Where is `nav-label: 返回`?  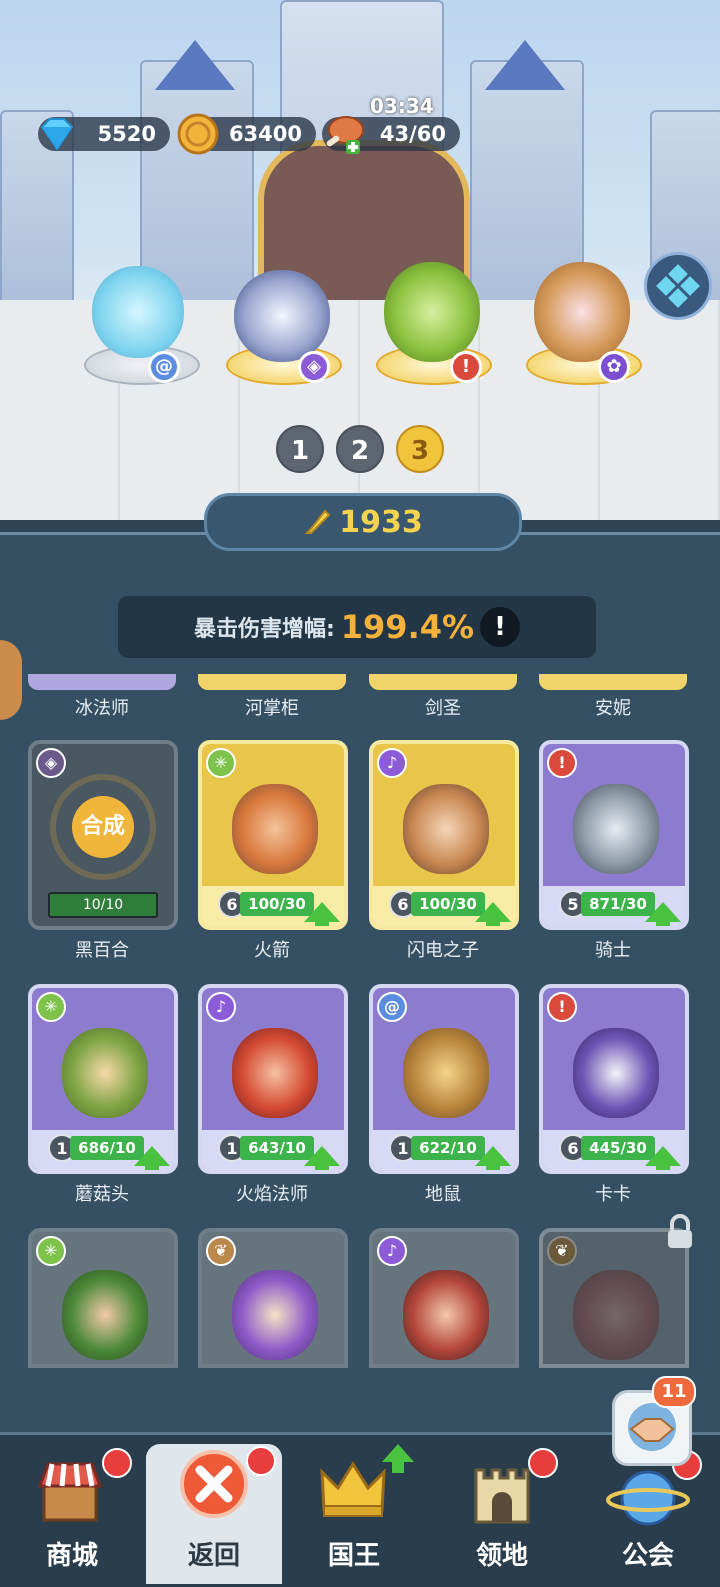 nav-label: 返回 is located at coordinates (213, 1556).